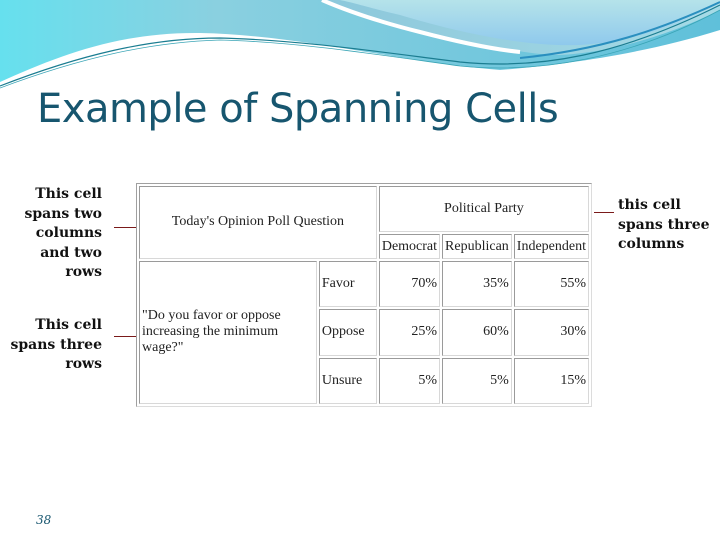 This screenshot has height=540, width=720. What do you see at coordinates (56, 344) in the screenshot?
I see `annotation-three-rows: This cell spans three rows` at bounding box center [56, 344].